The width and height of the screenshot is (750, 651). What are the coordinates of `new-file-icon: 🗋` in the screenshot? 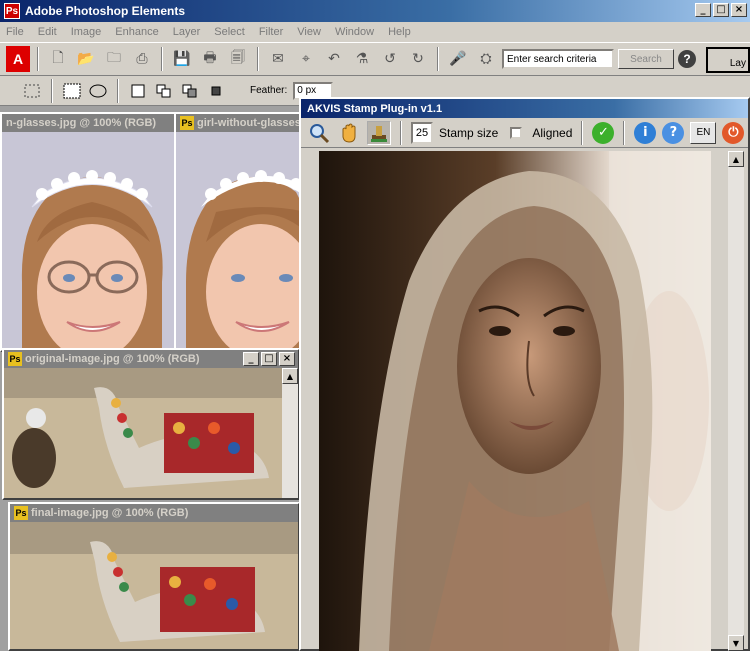 It's located at (58, 59).